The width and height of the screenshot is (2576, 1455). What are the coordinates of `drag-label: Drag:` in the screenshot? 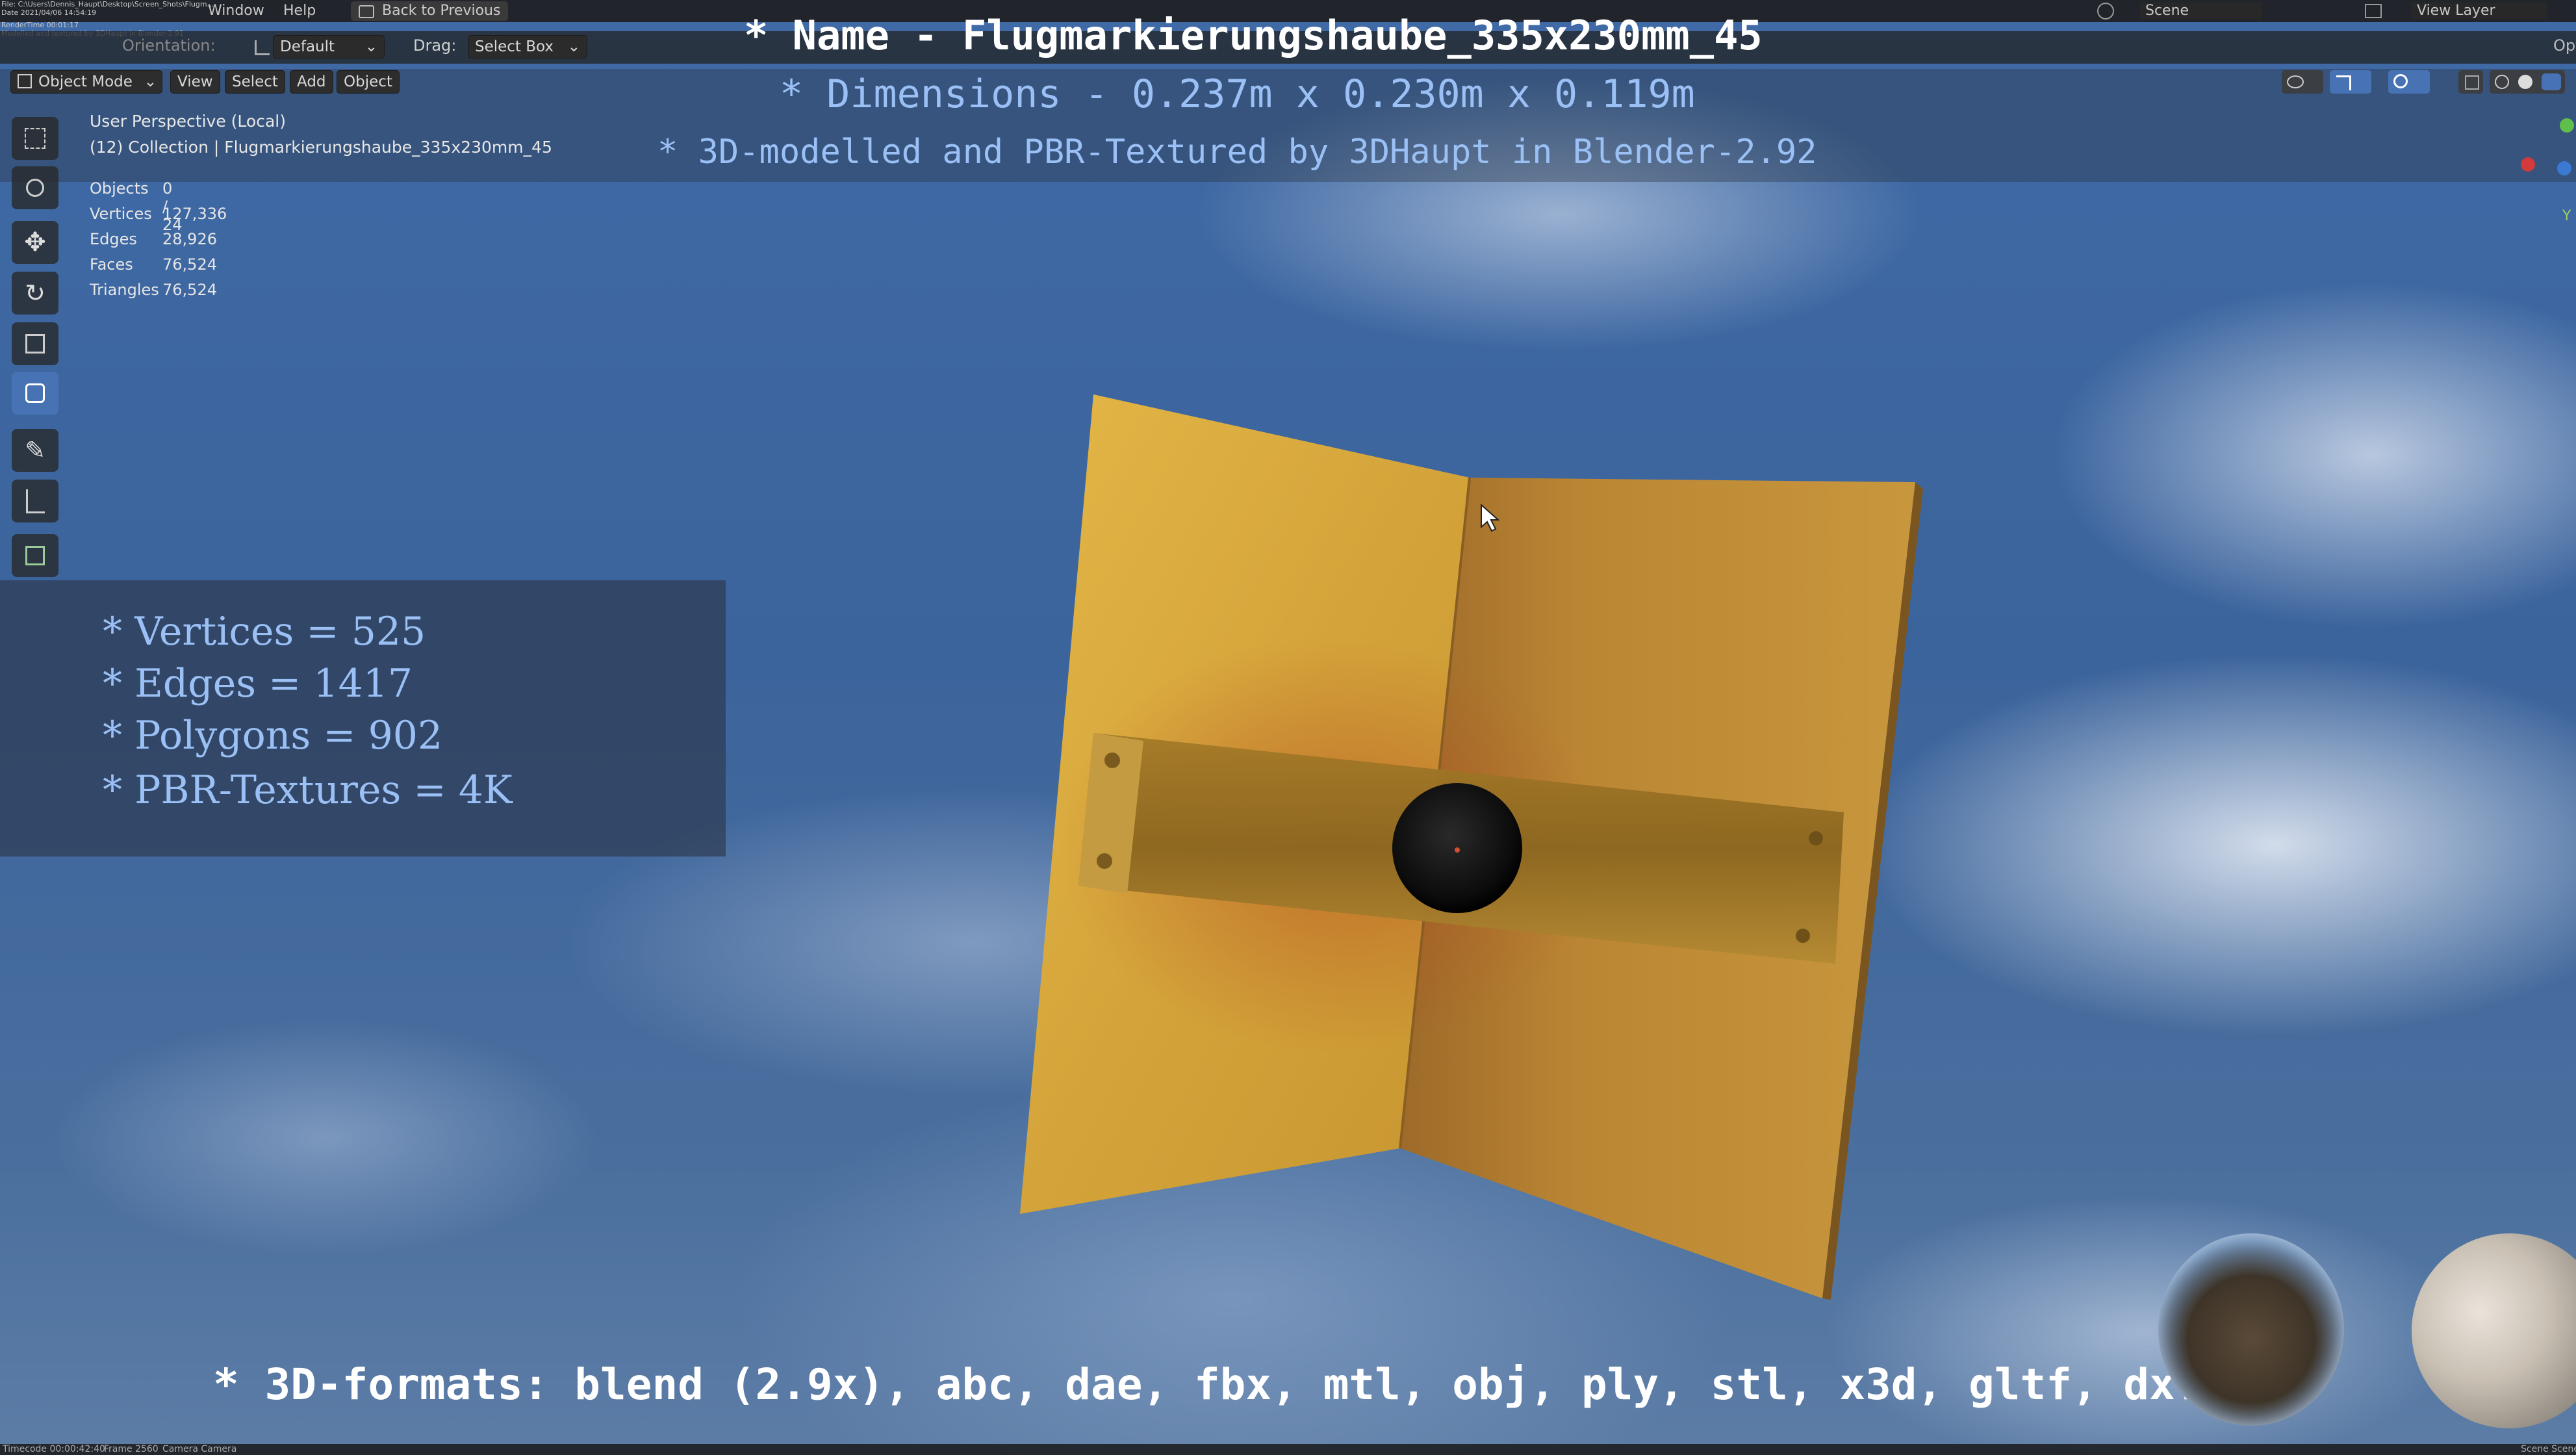 It's located at (435, 45).